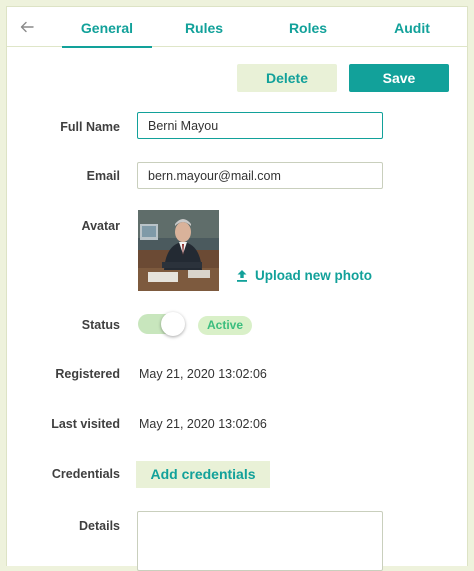  I want to click on registered-label: Registered, so click(87, 374).